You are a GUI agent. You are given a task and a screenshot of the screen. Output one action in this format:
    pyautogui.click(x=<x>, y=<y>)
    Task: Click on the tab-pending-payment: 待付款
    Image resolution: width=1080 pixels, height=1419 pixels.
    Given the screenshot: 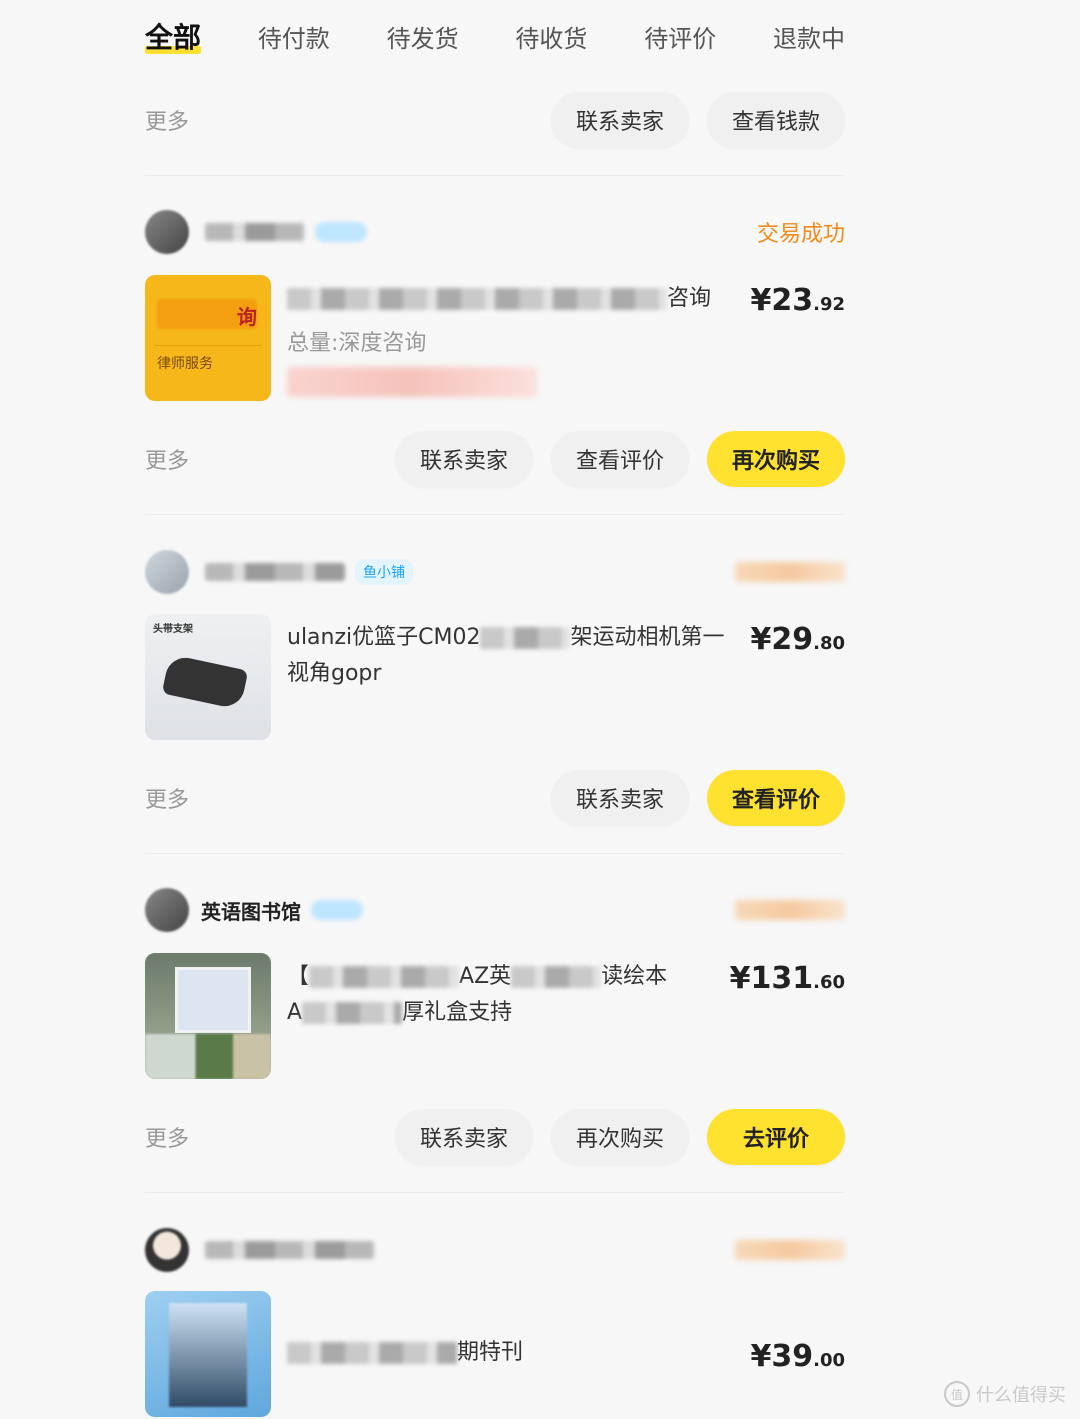 What is the action you would take?
    pyautogui.click(x=294, y=36)
    